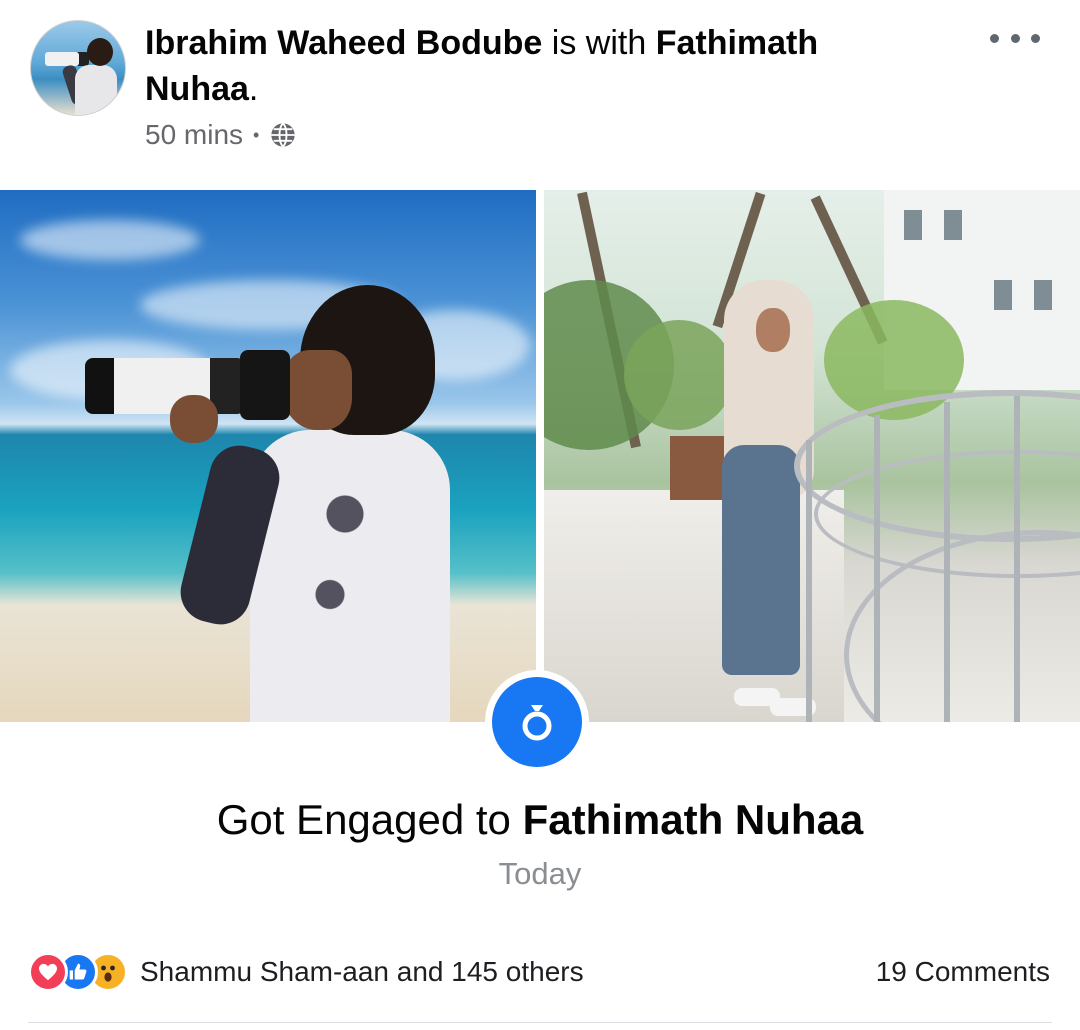 The image size is (1080, 1030). What do you see at coordinates (343, 43) in the screenshot?
I see `author-name-link: Ibrahim Waheed Bodube` at bounding box center [343, 43].